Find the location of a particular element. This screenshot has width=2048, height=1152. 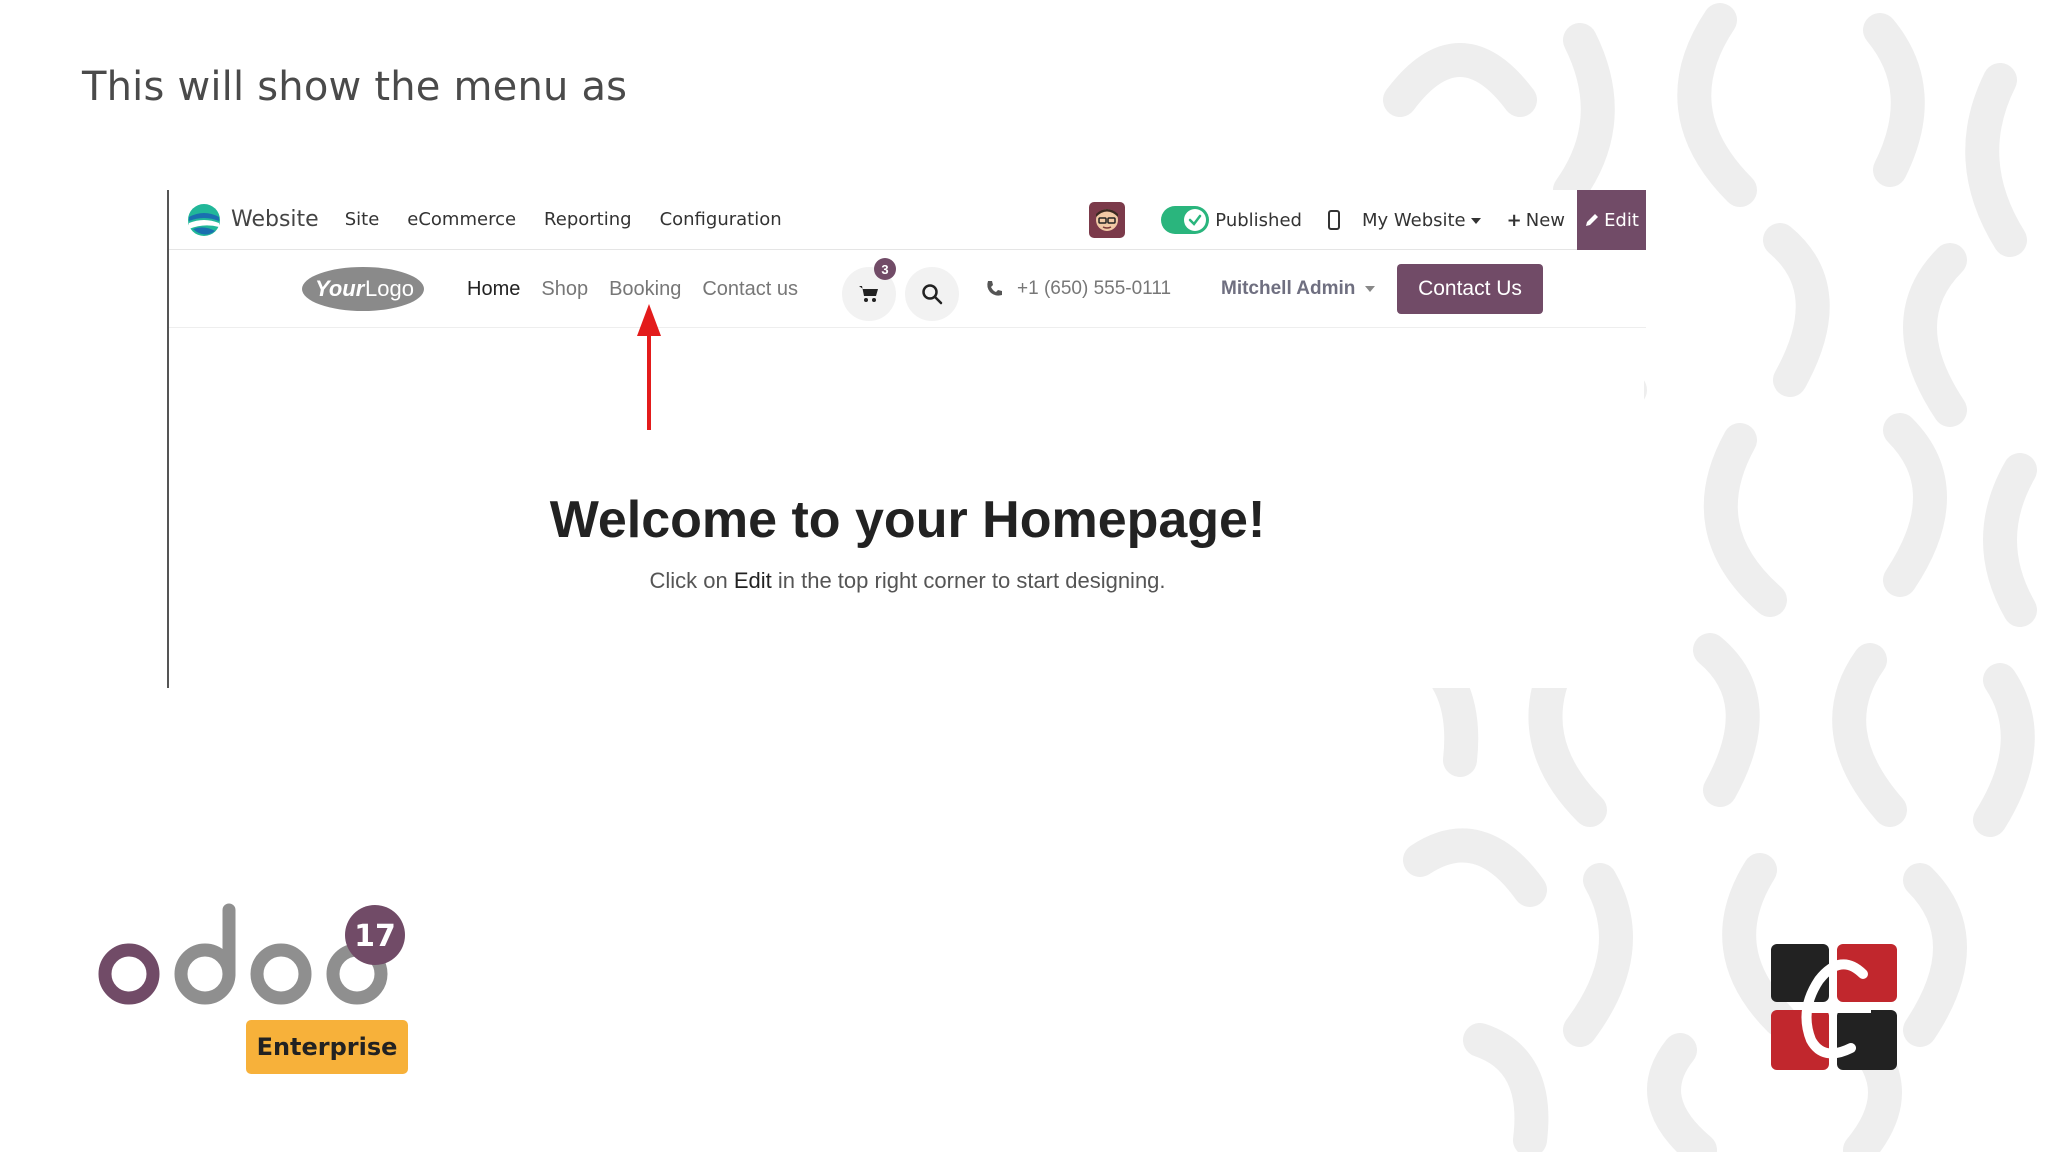

cart-icon is located at coordinates (868, 294).